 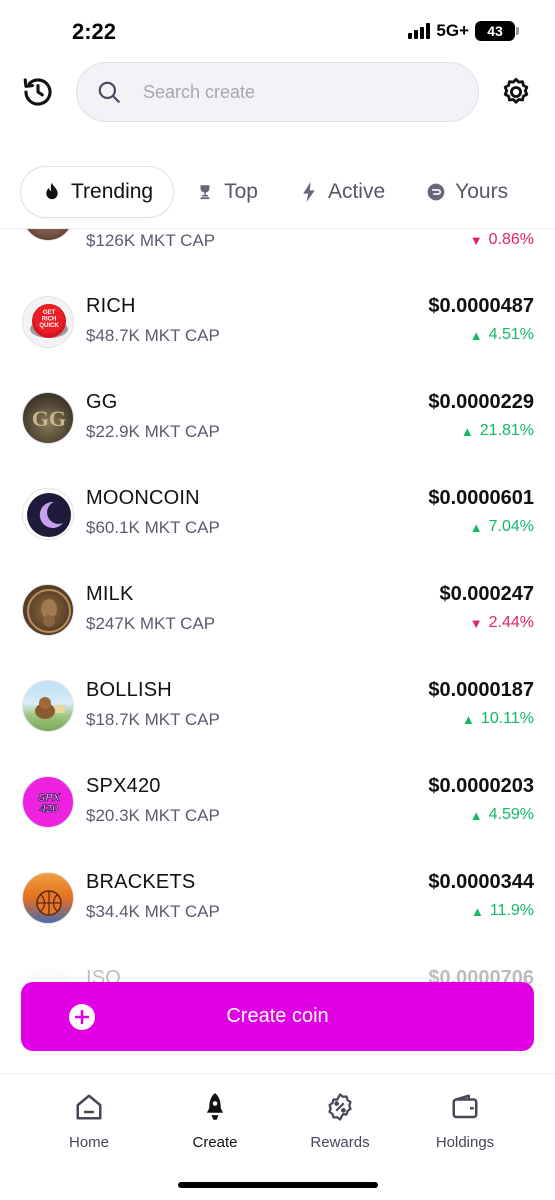 I want to click on coins-icon, so click(x=436, y=192).